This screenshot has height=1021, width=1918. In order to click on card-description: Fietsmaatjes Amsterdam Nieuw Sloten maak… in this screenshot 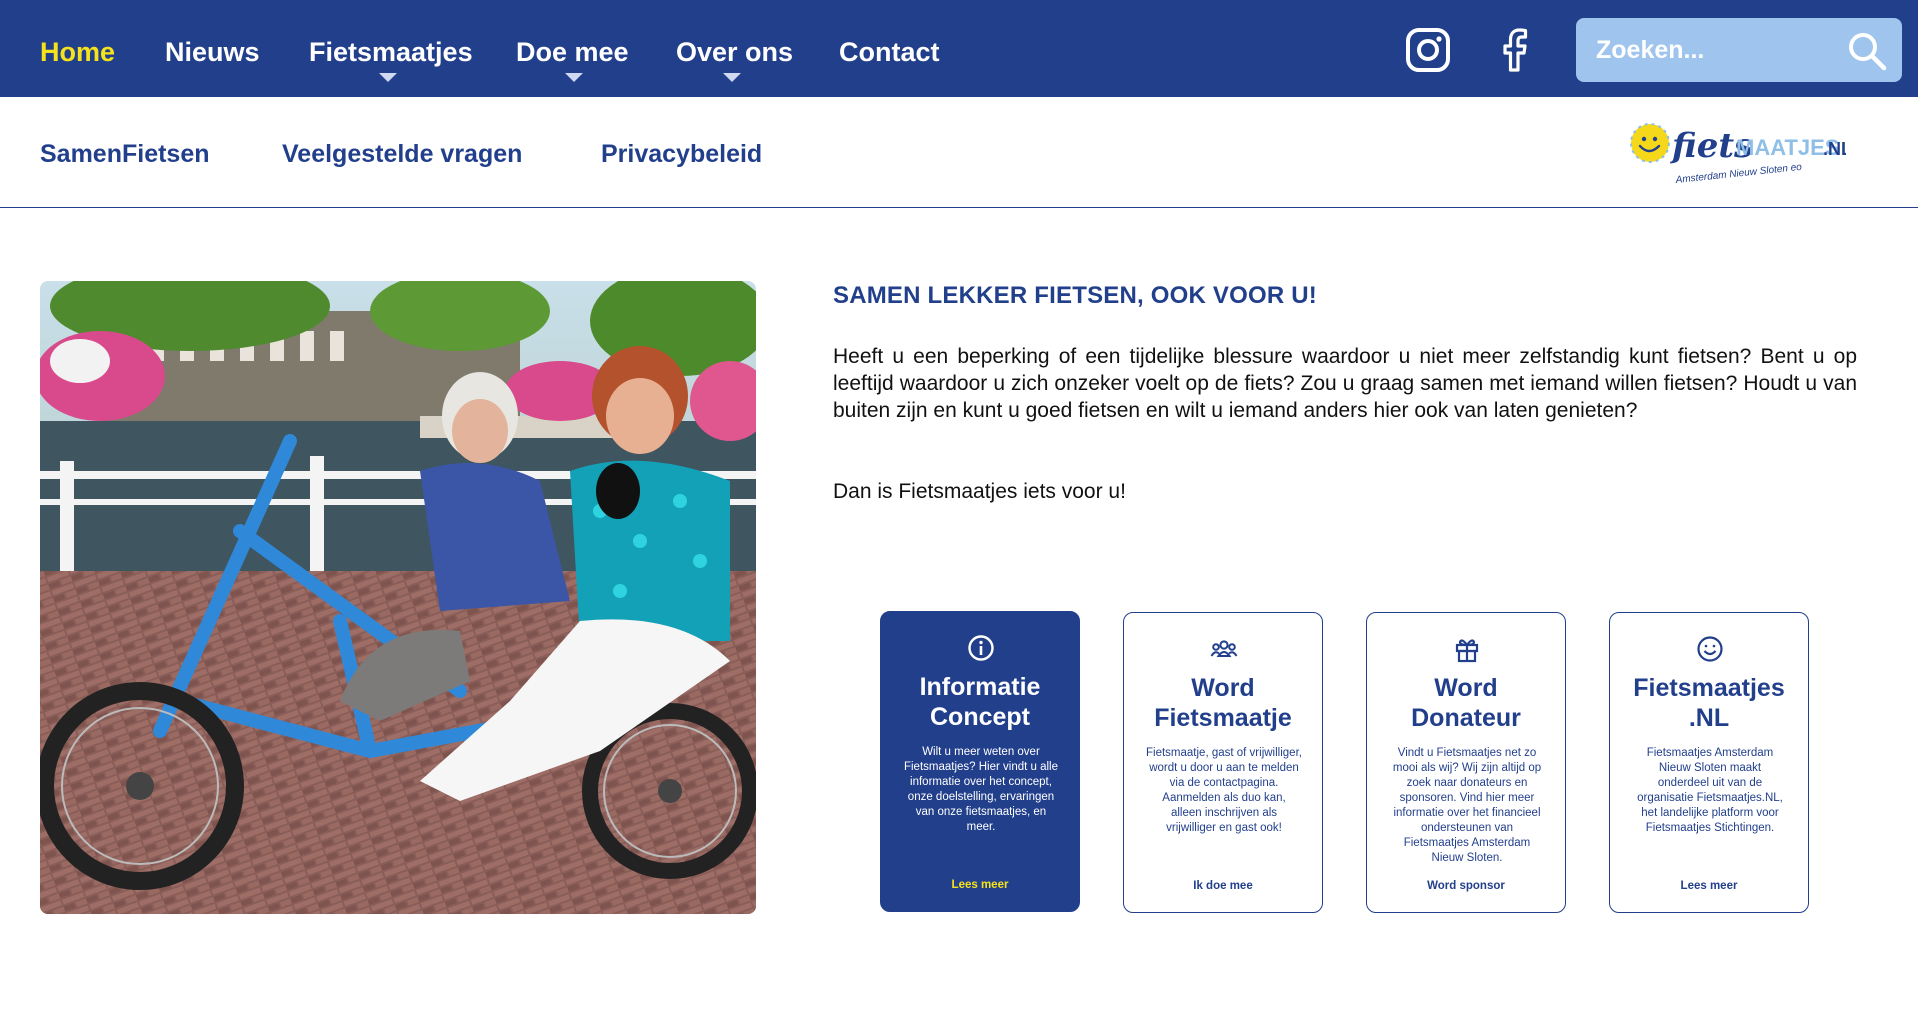, I will do `click(1710, 790)`.